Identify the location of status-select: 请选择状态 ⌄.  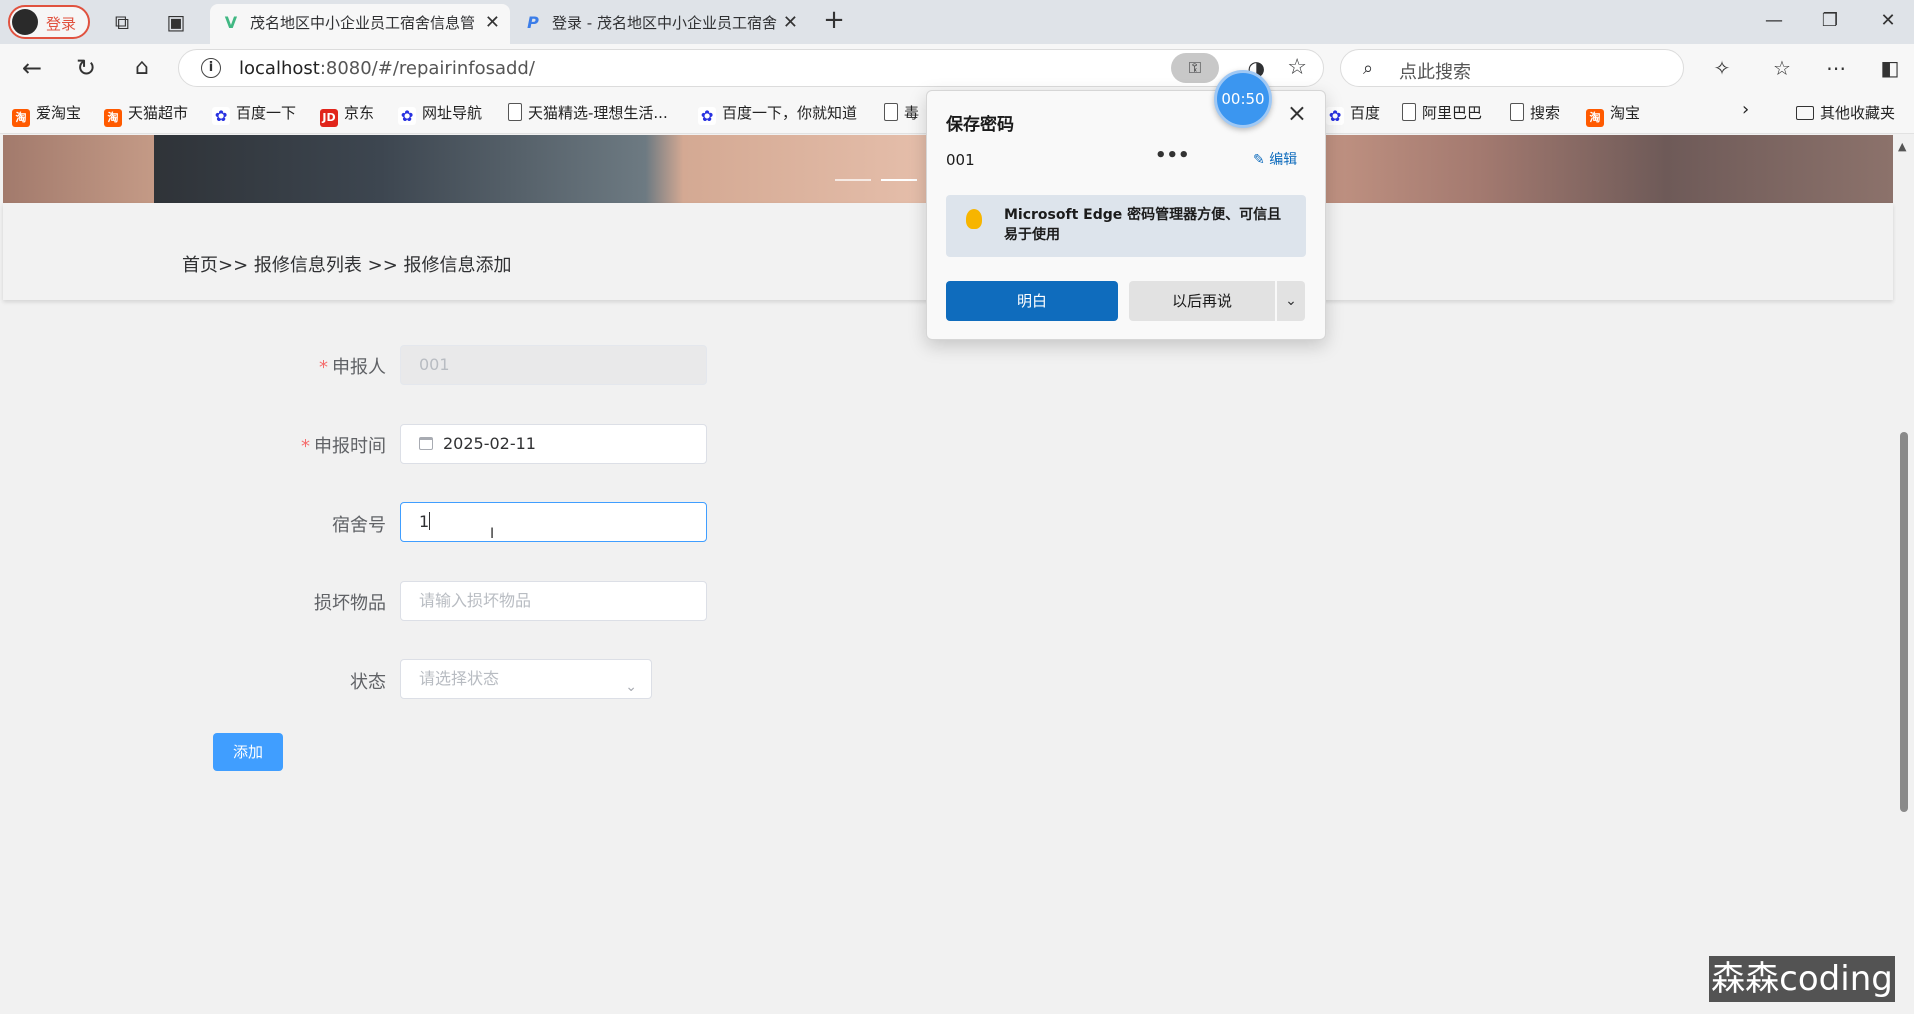
(526, 679).